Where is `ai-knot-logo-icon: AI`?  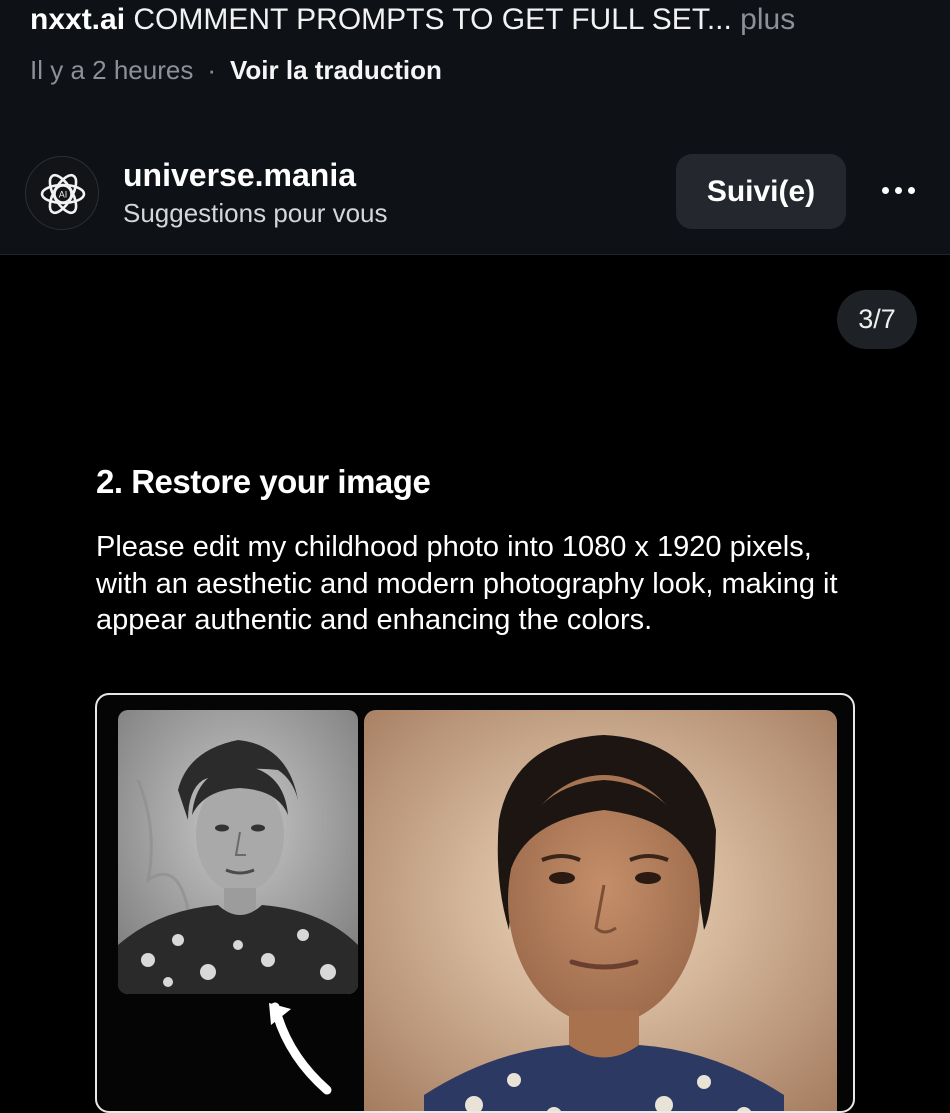
ai-knot-logo-icon: AI is located at coordinates (63, 194).